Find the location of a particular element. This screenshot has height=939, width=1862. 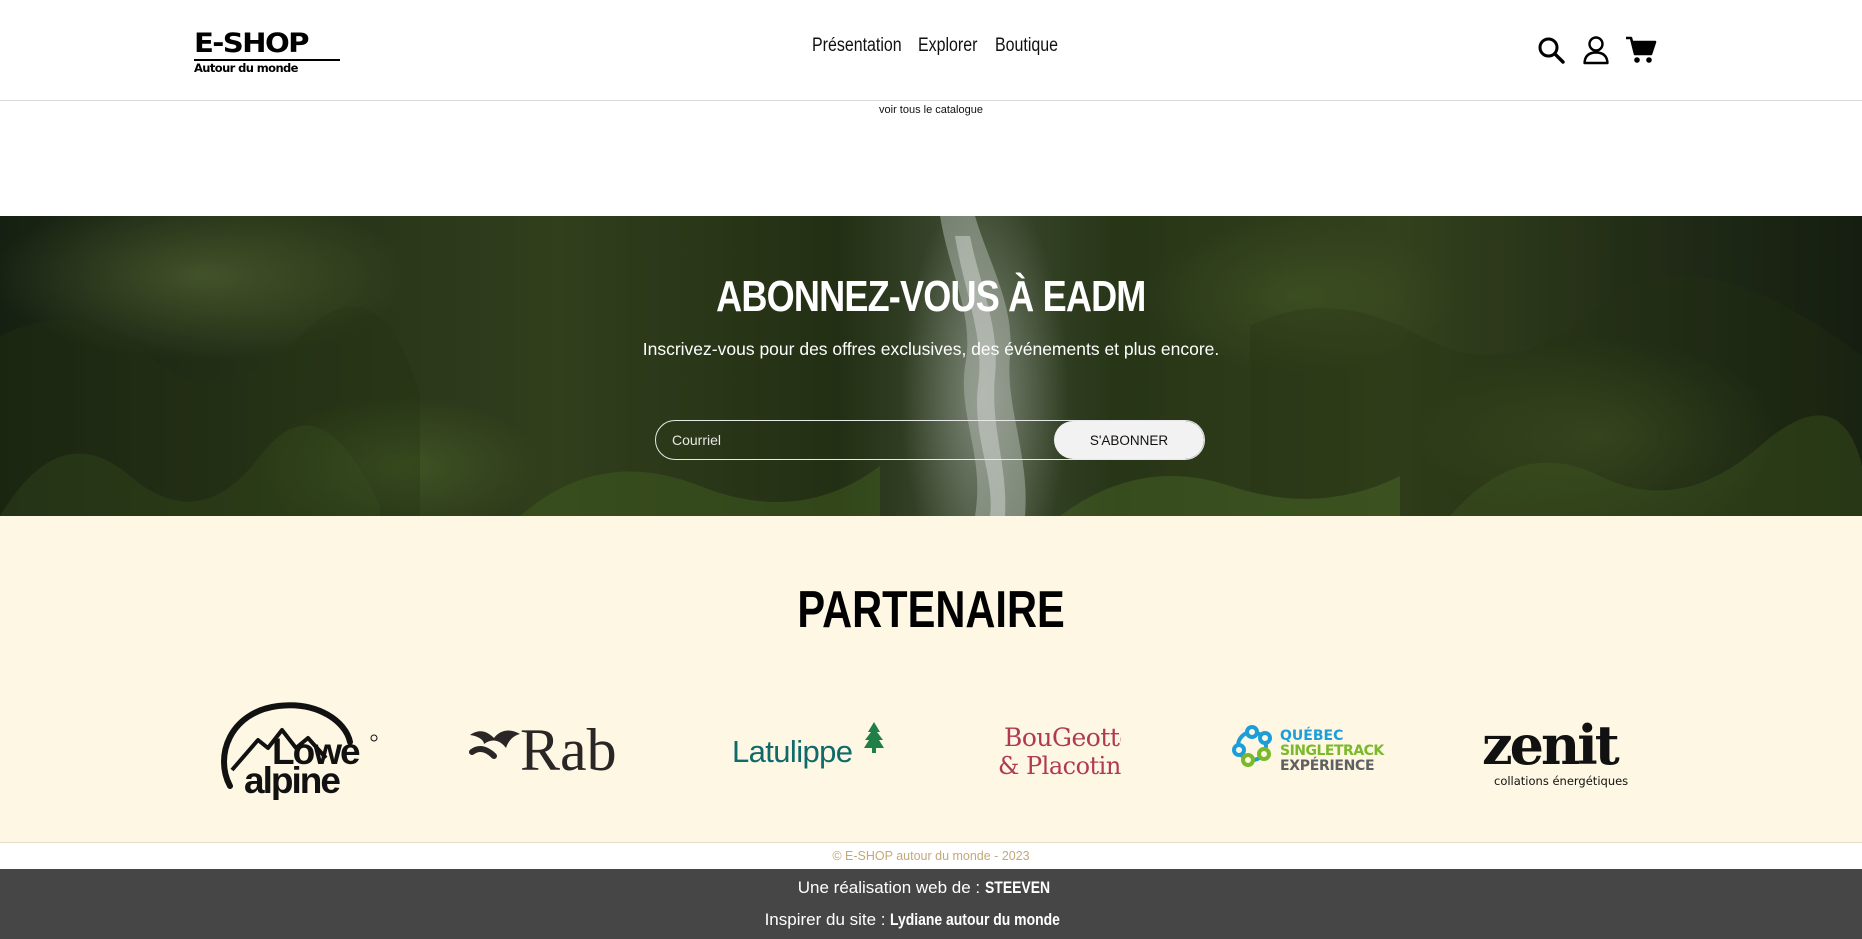

credit-prefix: Une réalisation web de : is located at coordinates (889, 887).